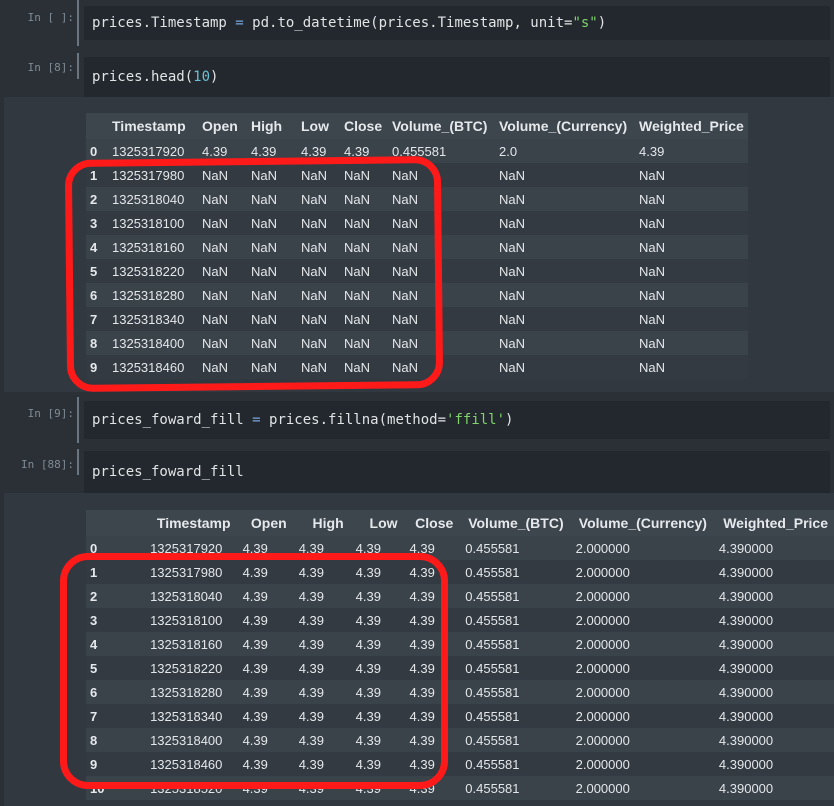  I want to click on column-header: Low, so click(318, 126).